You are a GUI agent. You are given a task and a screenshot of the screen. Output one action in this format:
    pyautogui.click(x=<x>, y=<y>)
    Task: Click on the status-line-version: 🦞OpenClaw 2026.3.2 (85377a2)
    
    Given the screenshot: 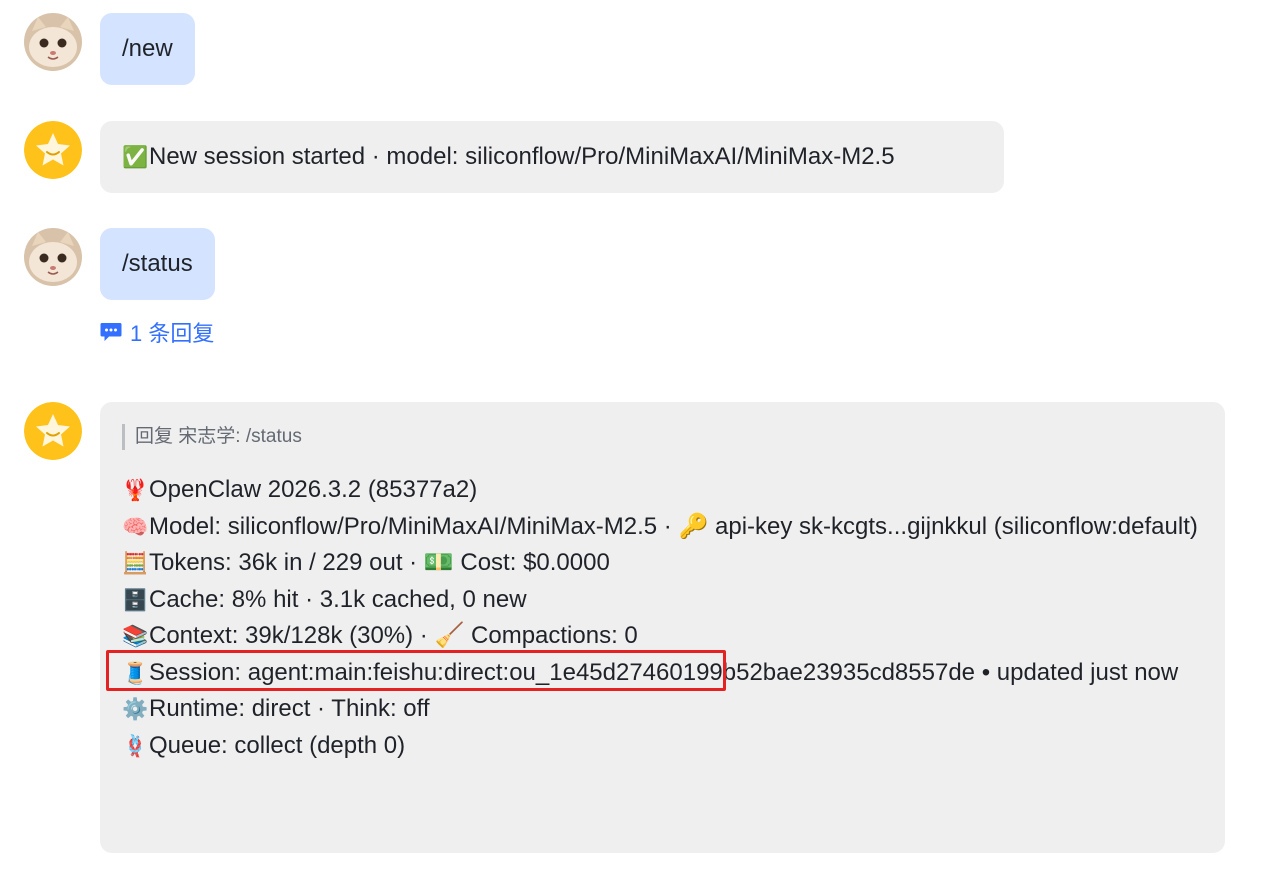 What is the action you would take?
    pyautogui.click(x=664, y=490)
    